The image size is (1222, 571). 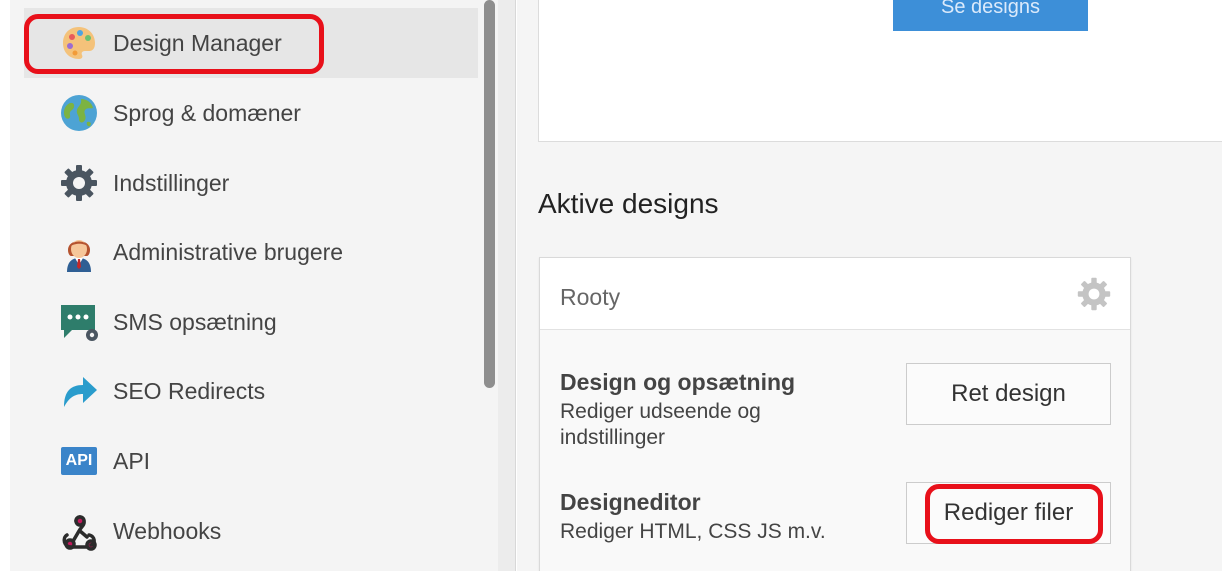 I want to click on sidebar-item-design-manager: Design Manager, so click(x=251, y=43).